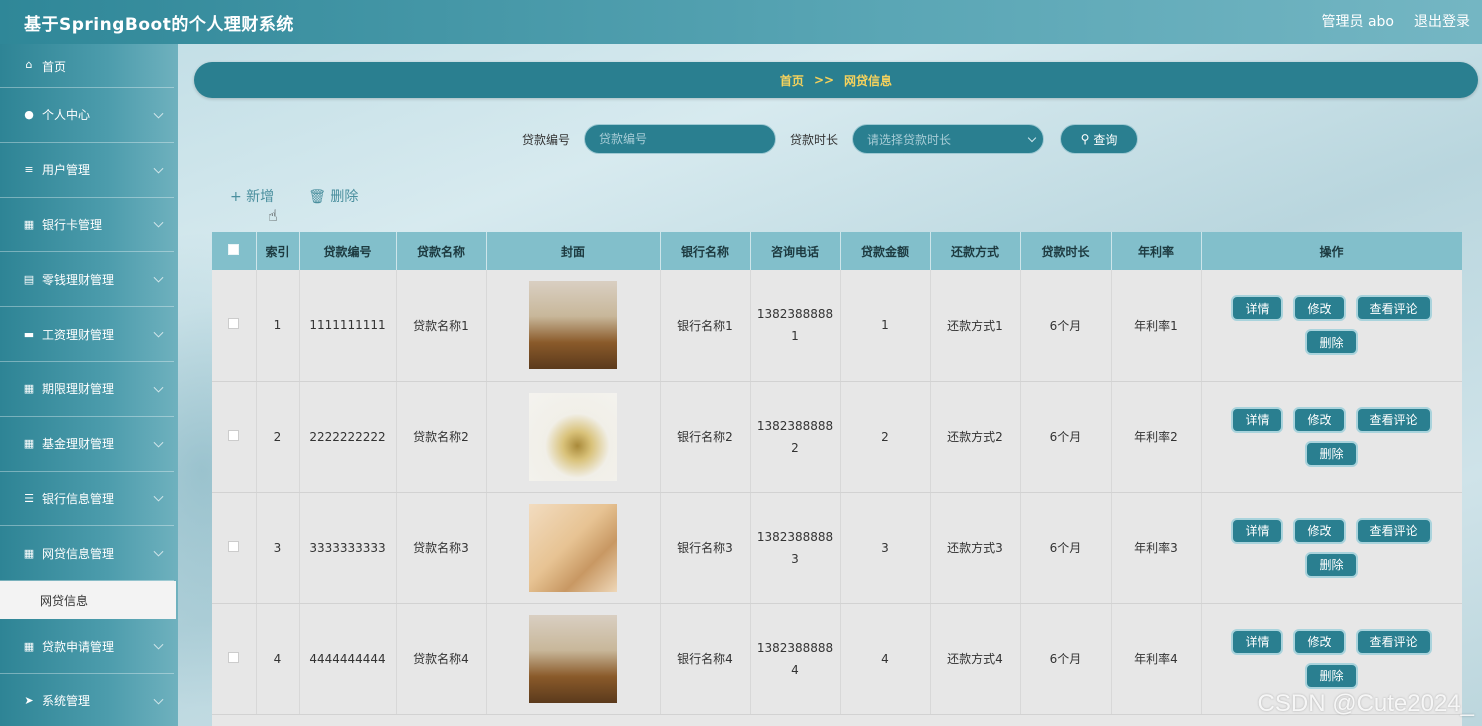  I want to click on loan-no-cell: 3333333333, so click(348, 548).